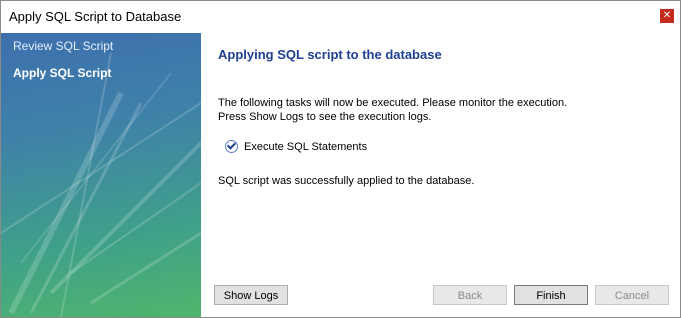  Describe the element at coordinates (306, 146) in the screenshot. I see `task-label: Execute SQL Statements` at that location.